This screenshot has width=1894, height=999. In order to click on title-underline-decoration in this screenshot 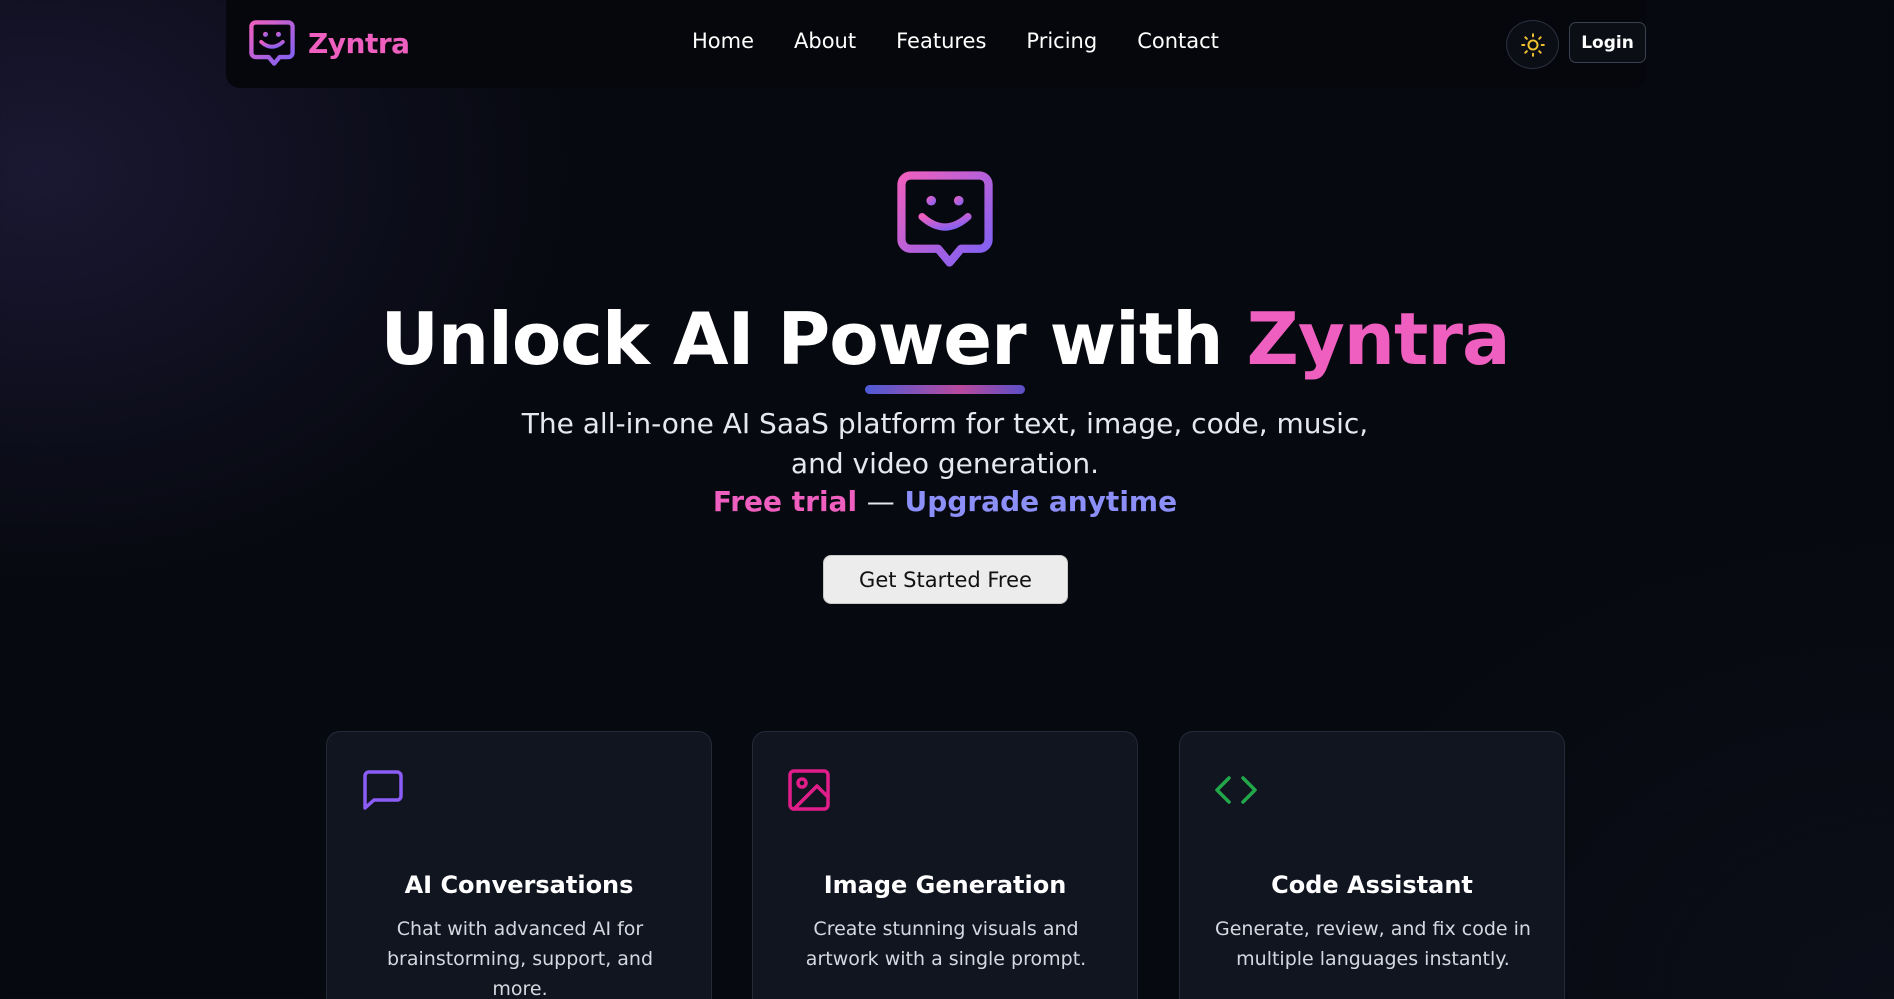, I will do `click(945, 389)`.